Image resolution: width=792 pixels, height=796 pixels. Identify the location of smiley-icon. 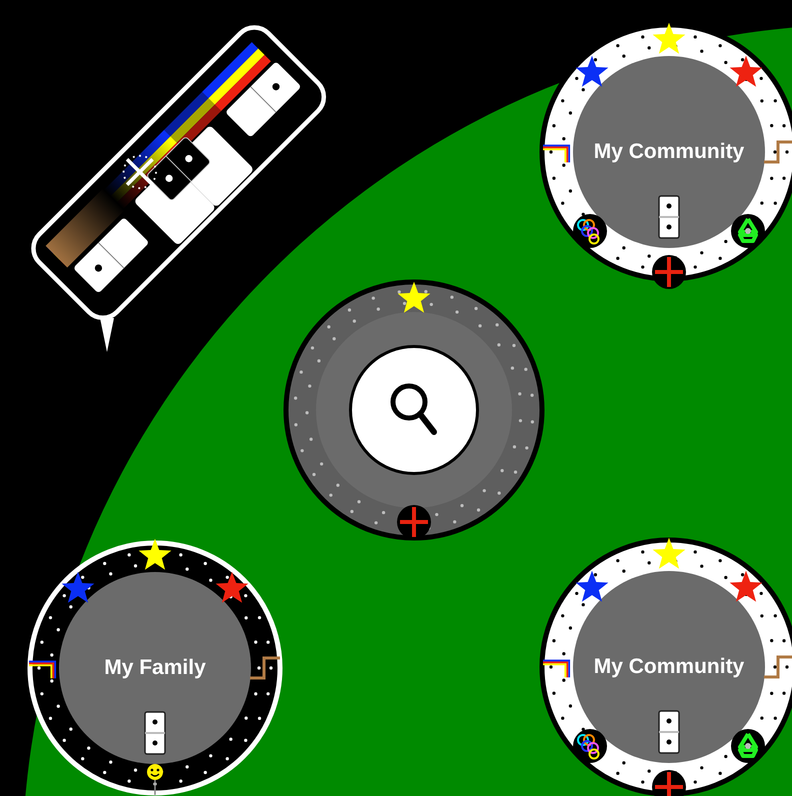
(155, 779).